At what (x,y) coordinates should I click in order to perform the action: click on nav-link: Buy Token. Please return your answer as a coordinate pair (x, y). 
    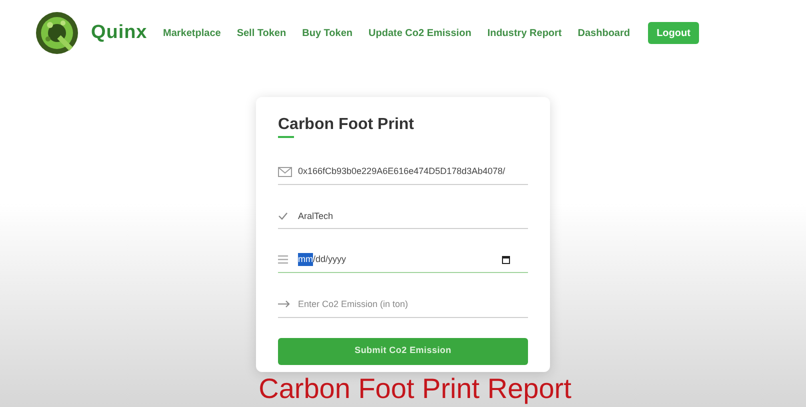
    Looking at the image, I should click on (327, 33).